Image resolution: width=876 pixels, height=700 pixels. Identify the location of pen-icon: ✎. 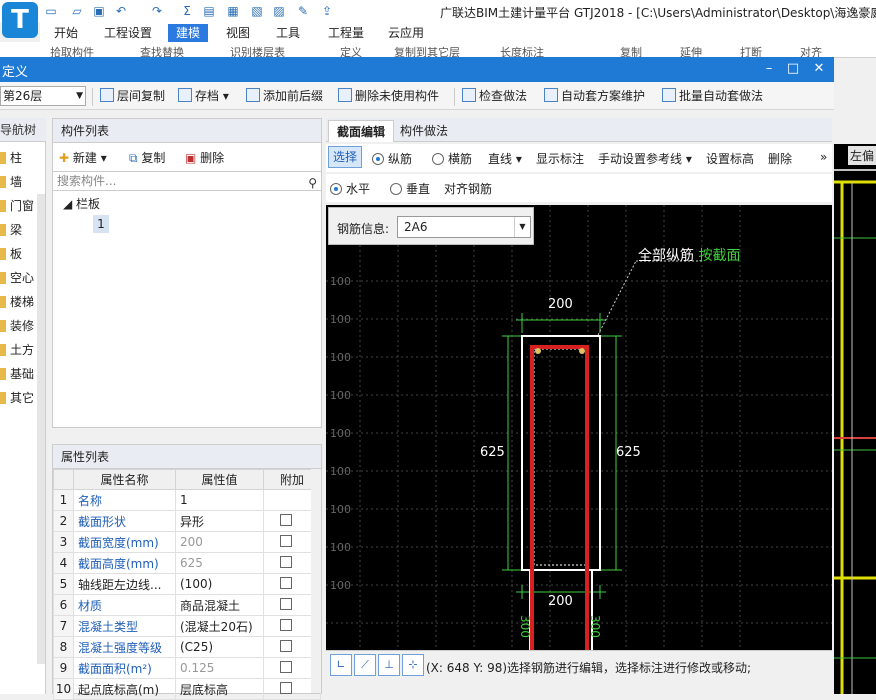
(303, 11).